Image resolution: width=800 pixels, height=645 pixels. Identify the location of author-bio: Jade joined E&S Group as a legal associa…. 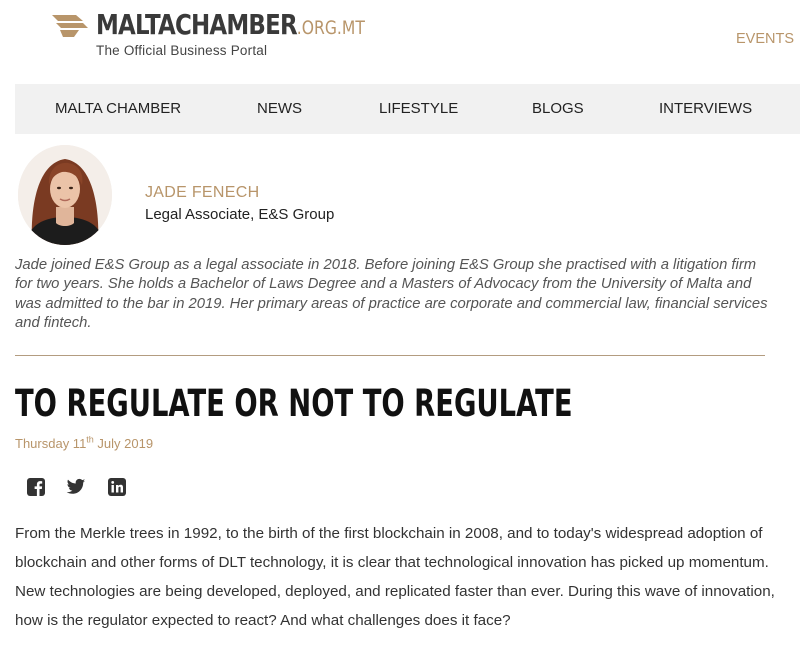
(391, 294).